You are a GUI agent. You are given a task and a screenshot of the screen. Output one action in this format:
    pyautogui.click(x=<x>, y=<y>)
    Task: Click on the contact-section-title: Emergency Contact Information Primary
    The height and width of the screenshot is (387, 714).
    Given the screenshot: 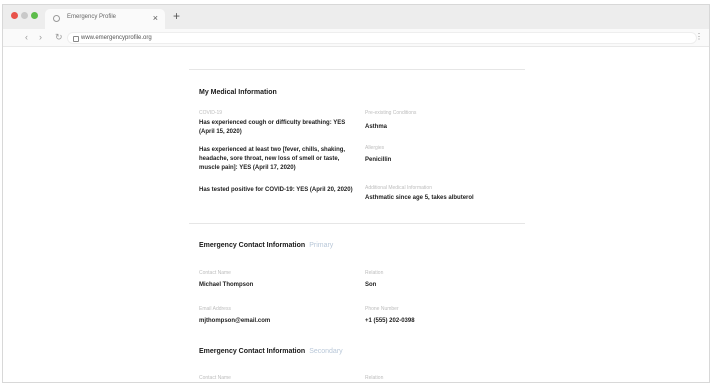 What is the action you would take?
    pyautogui.click(x=266, y=245)
    